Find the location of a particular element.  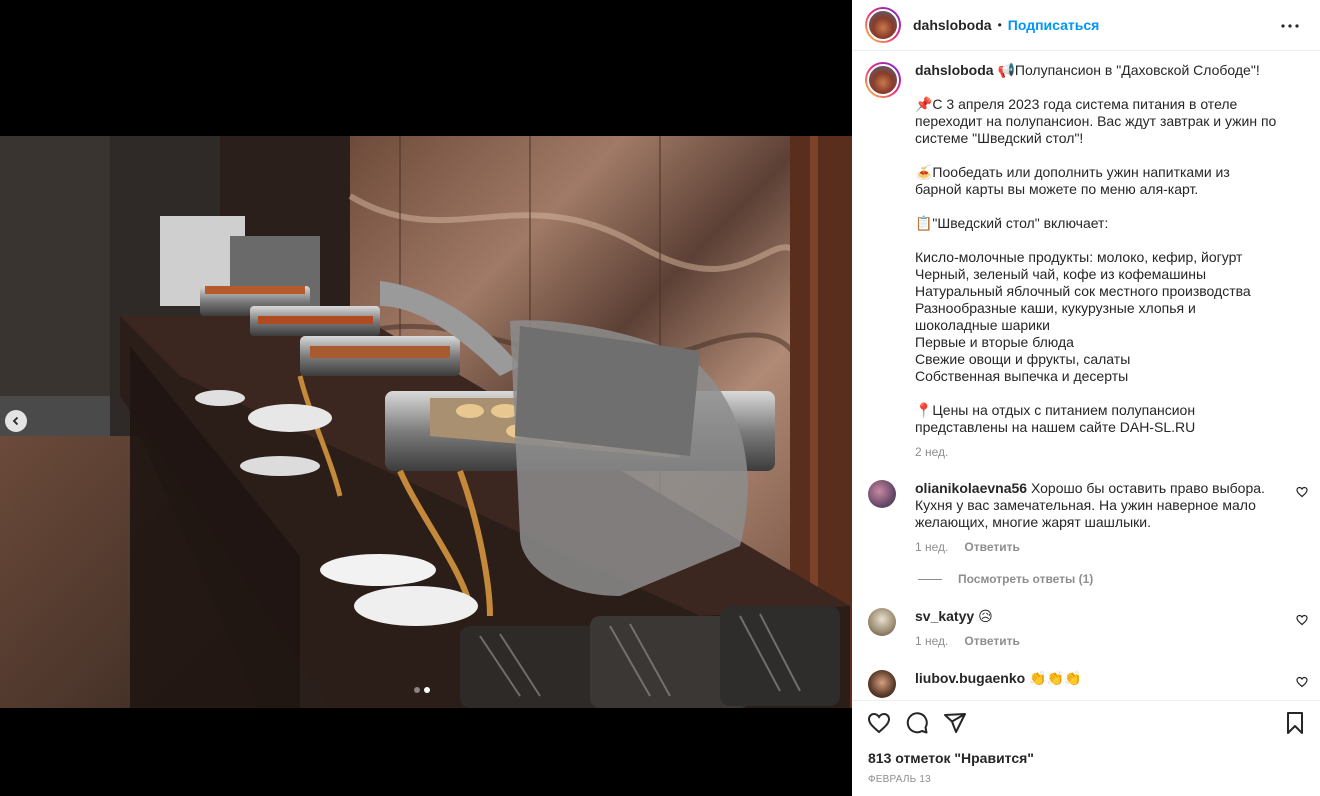

view-replies-label: Посмотреть ответы (1) is located at coordinates (1026, 579).